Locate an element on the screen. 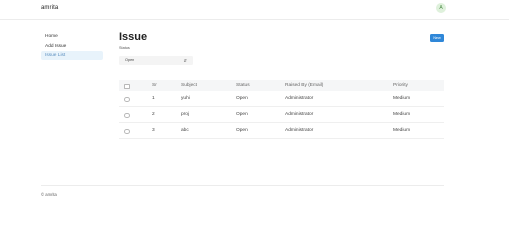  column-header-priority: Priority is located at coordinates (400, 85).